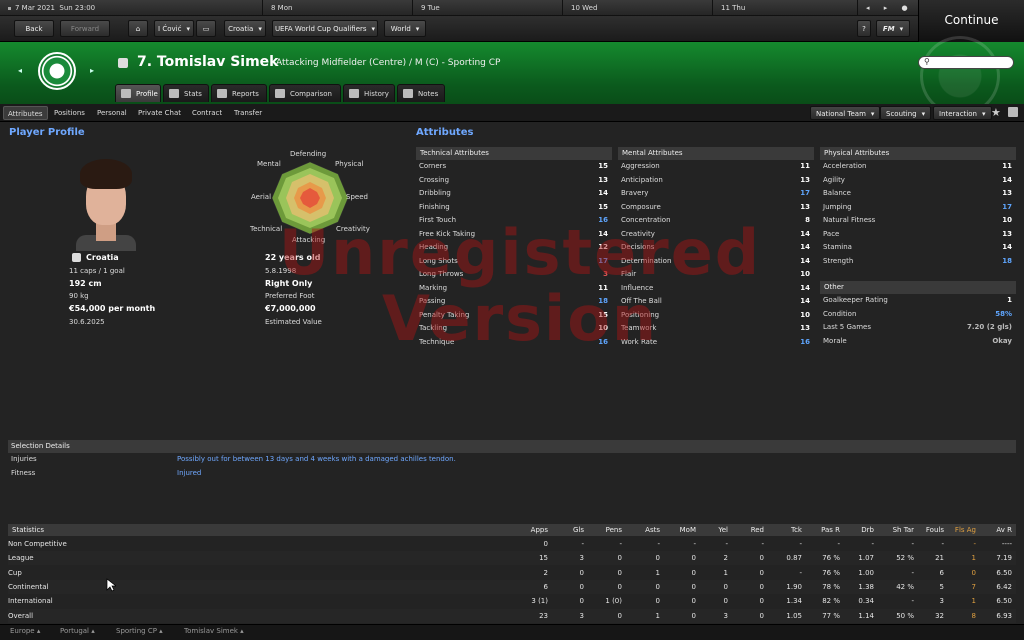  What do you see at coordinates (514, 193) in the screenshot?
I see `attribute-row: Dribbling 14` at bounding box center [514, 193].